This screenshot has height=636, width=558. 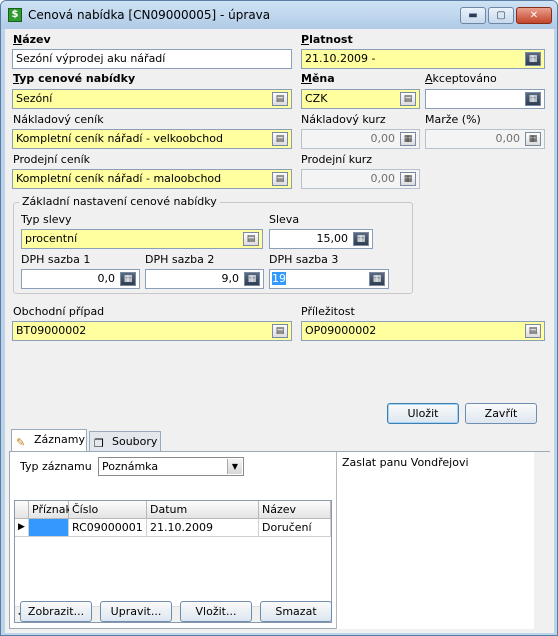 I want to click on typ-label: Typ cenové nabídky, so click(x=74, y=78).